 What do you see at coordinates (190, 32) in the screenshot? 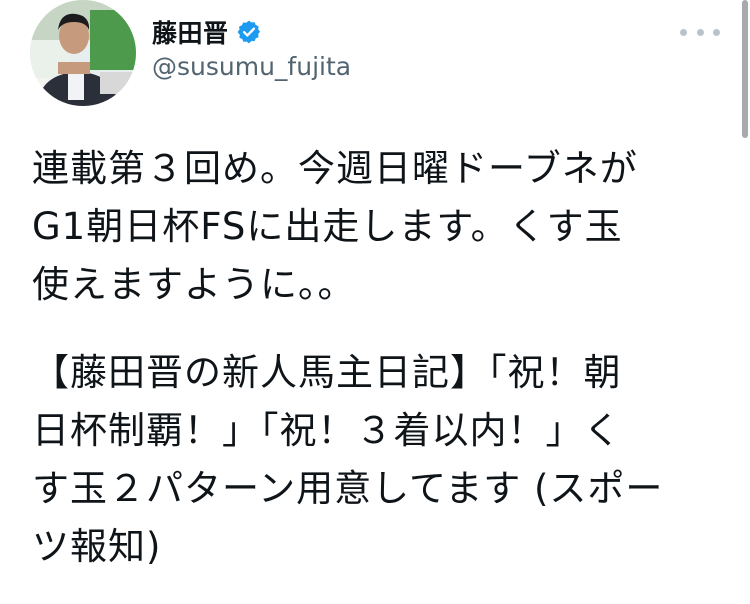
I see `author-display-name: 藤田晋` at bounding box center [190, 32].